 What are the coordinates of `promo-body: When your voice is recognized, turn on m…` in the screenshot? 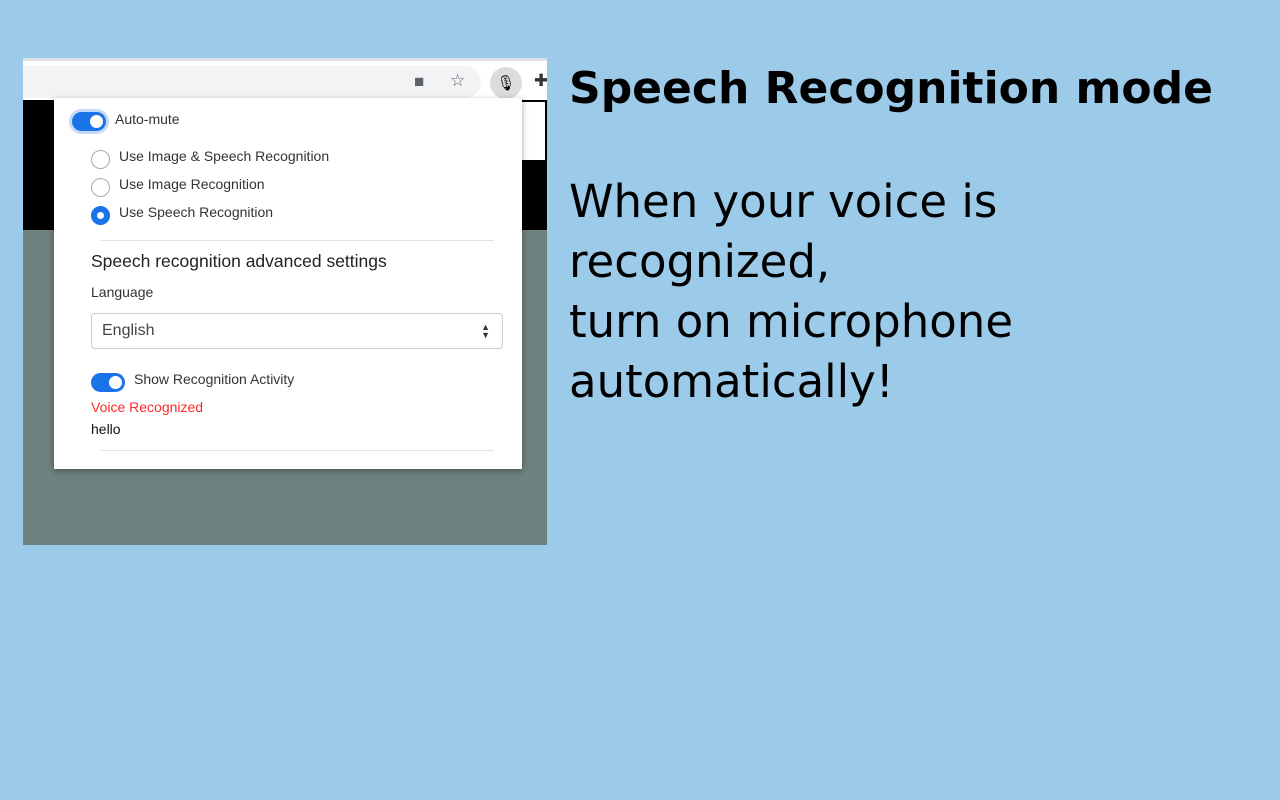 It's located at (791, 291).